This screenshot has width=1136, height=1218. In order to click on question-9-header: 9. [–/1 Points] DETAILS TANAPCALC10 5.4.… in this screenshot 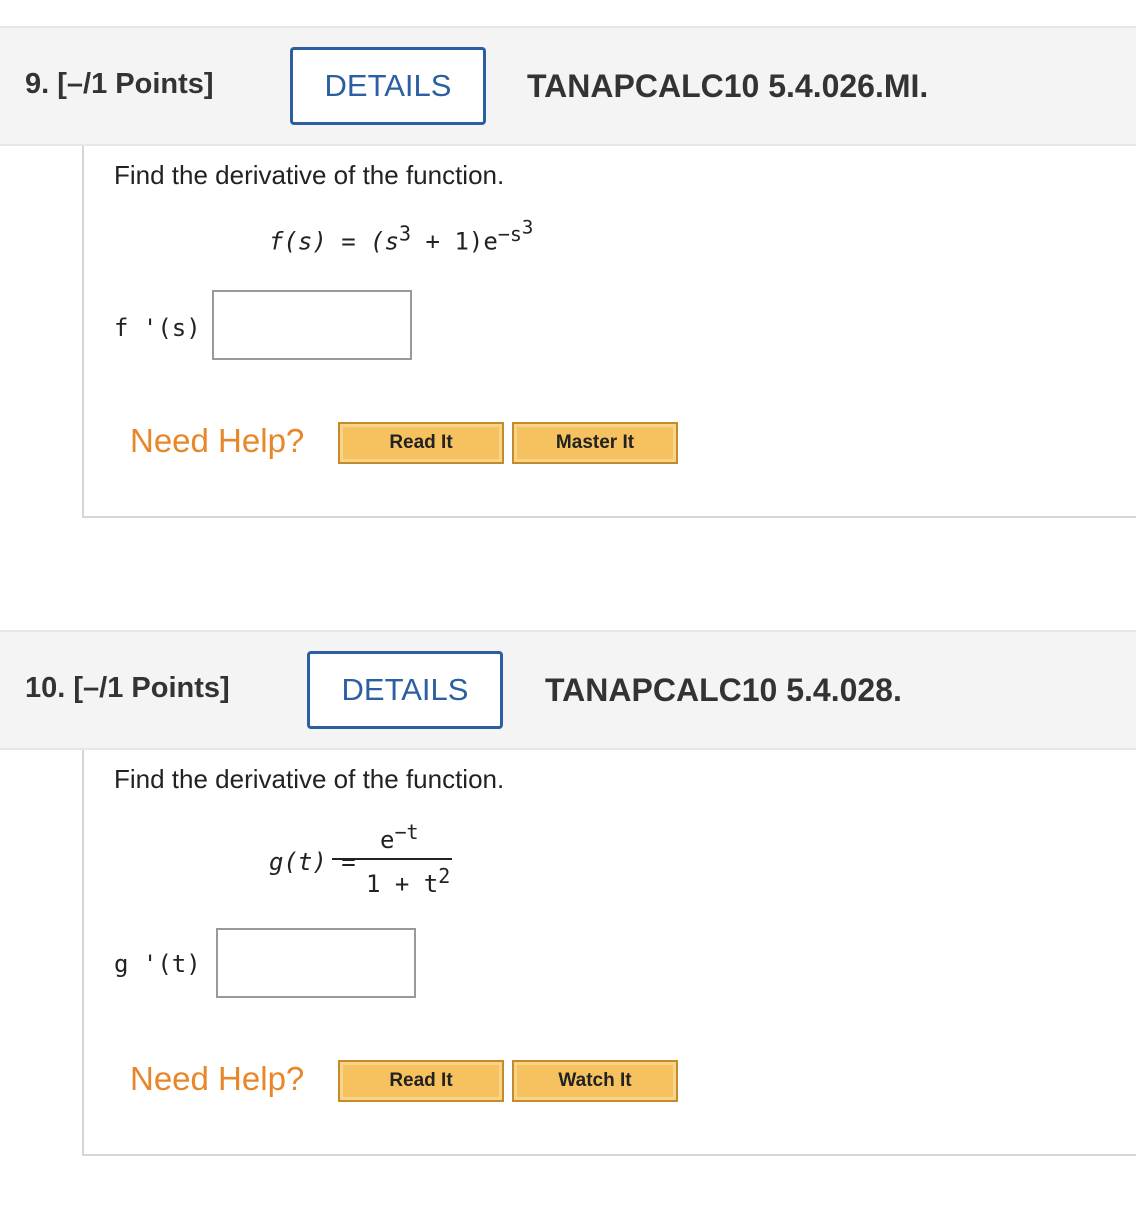, I will do `click(568, 86)`.